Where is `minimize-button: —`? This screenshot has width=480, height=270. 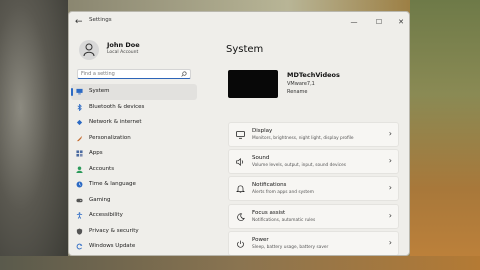
minimize-button: — is located at coordinates (354, 22).